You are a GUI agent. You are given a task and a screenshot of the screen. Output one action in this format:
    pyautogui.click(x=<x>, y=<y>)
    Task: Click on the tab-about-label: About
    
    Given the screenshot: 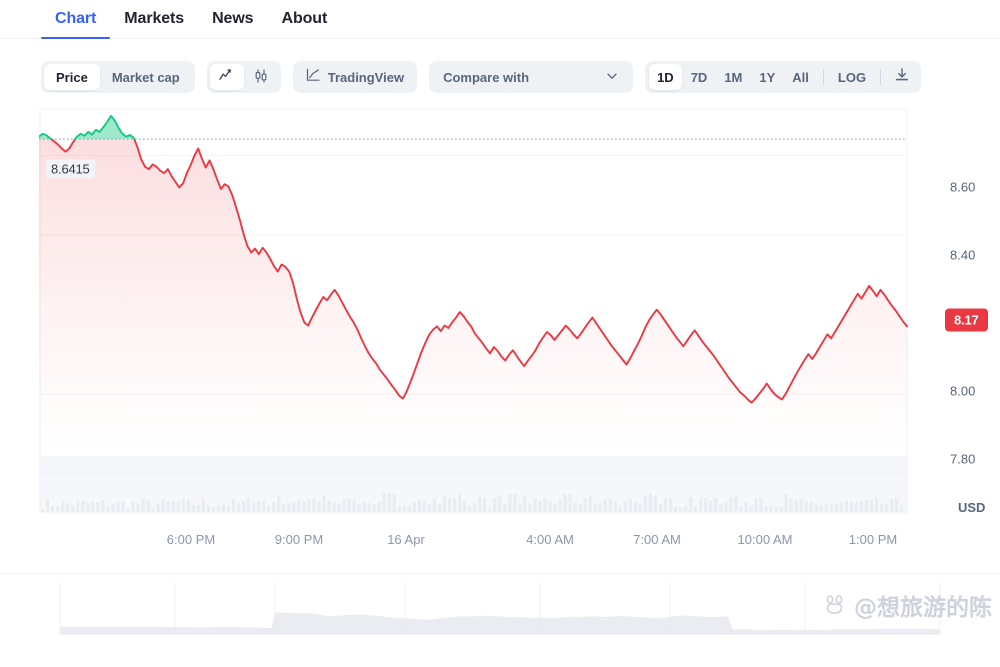 What is the action you would take?
    pyautogui.click(x=304, y=18)
    